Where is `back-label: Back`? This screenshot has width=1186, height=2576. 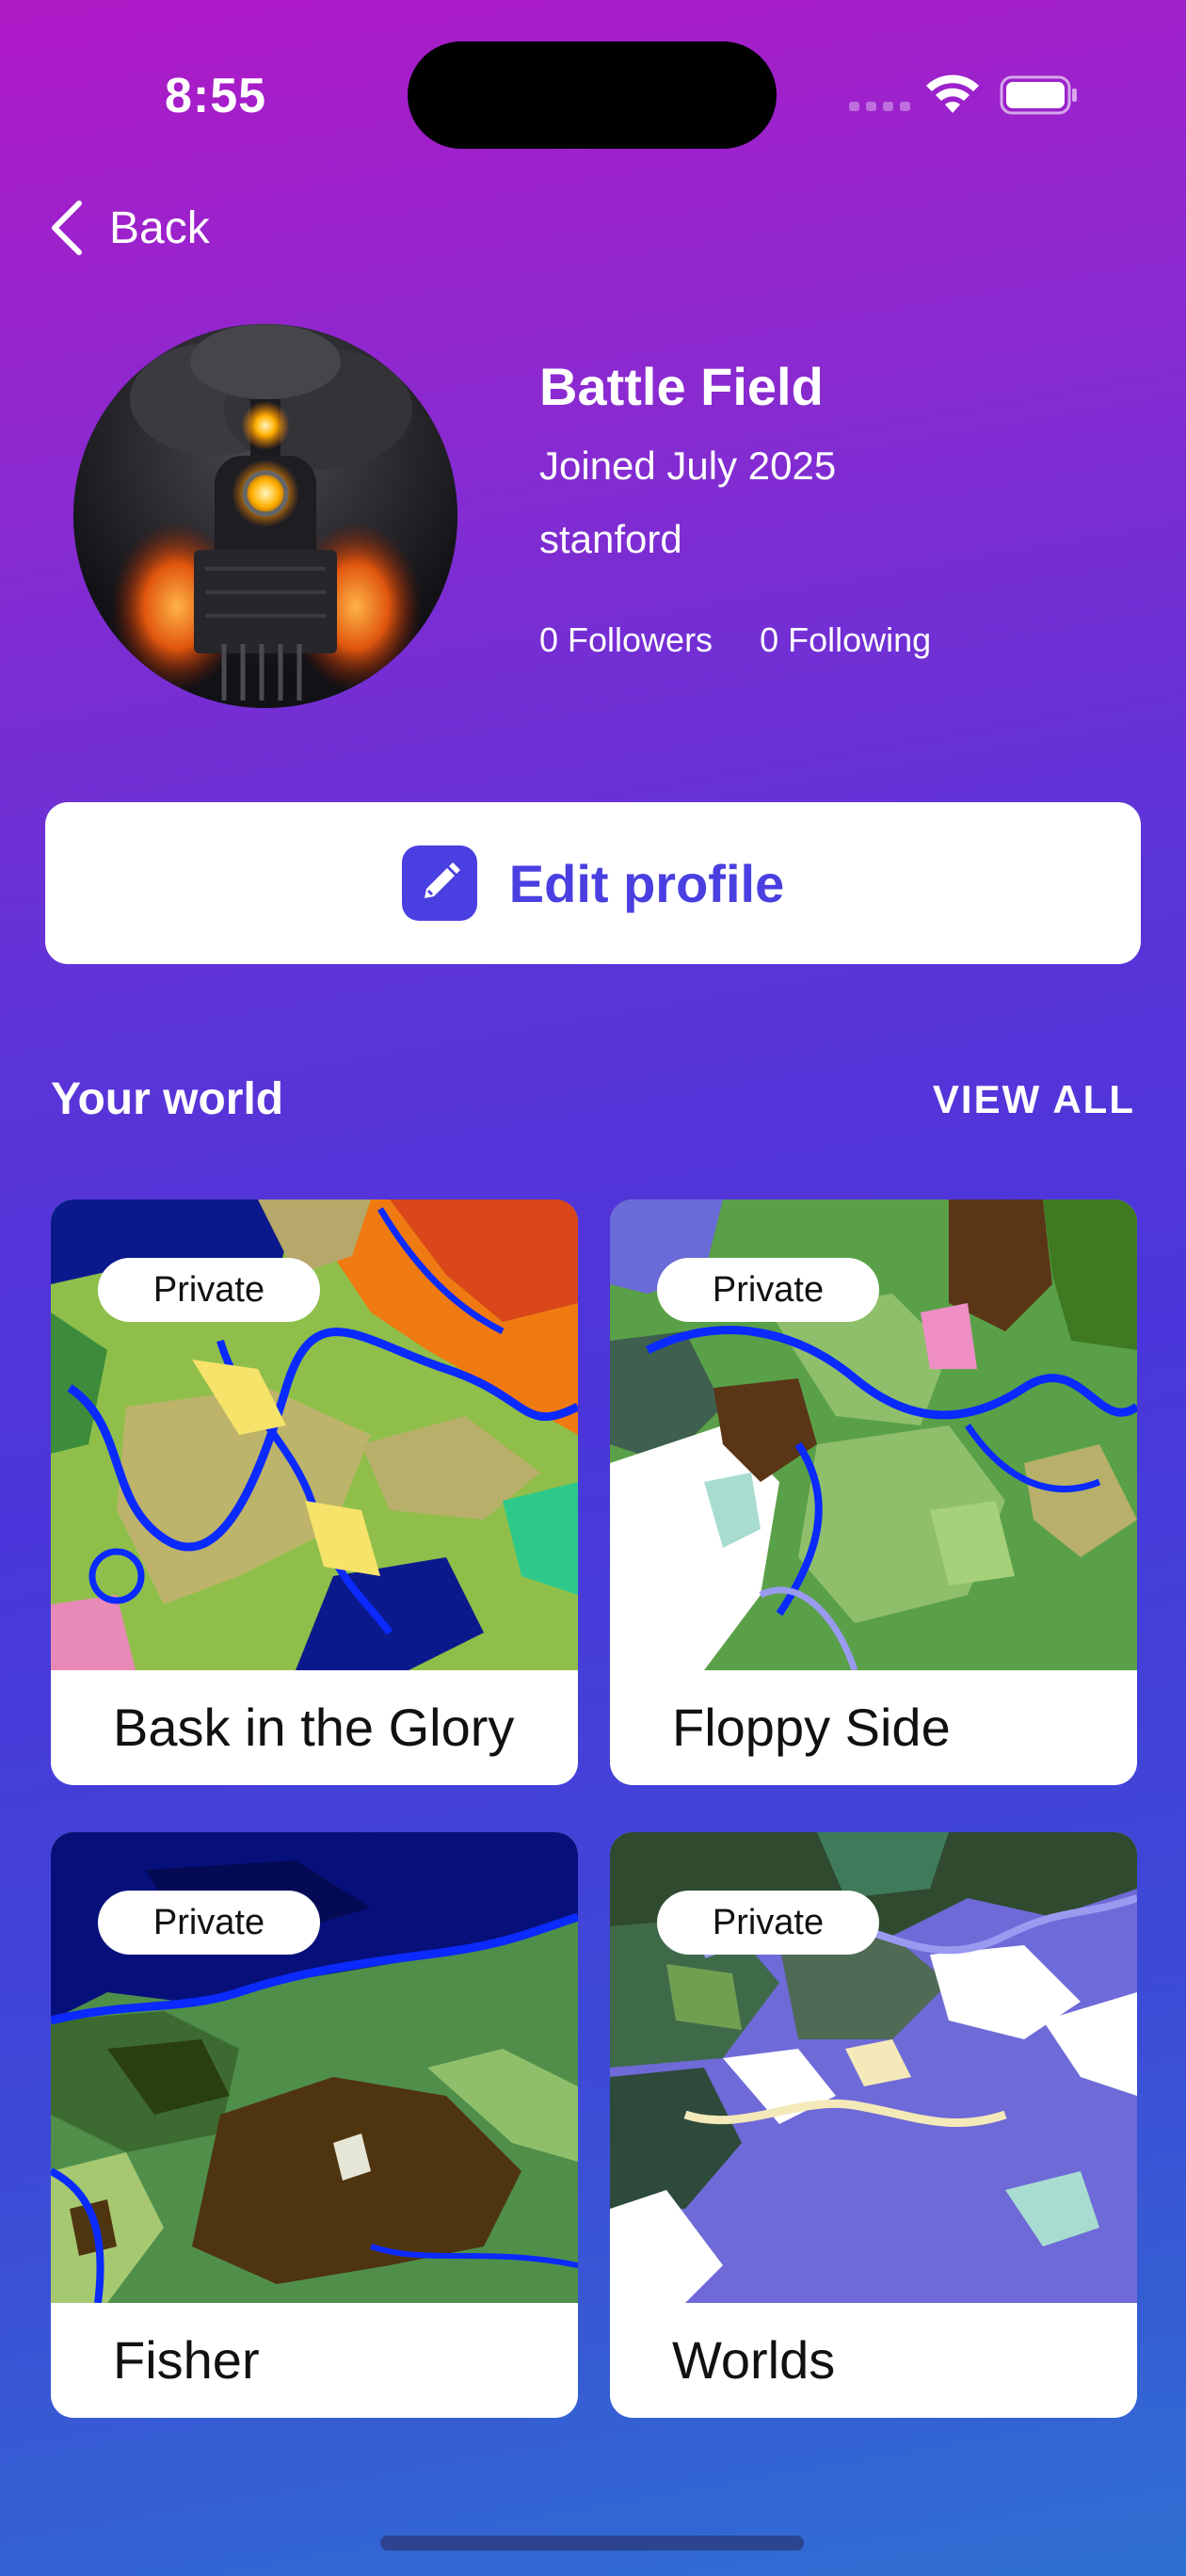 back-label: Back is located at coordinates (159, 227).